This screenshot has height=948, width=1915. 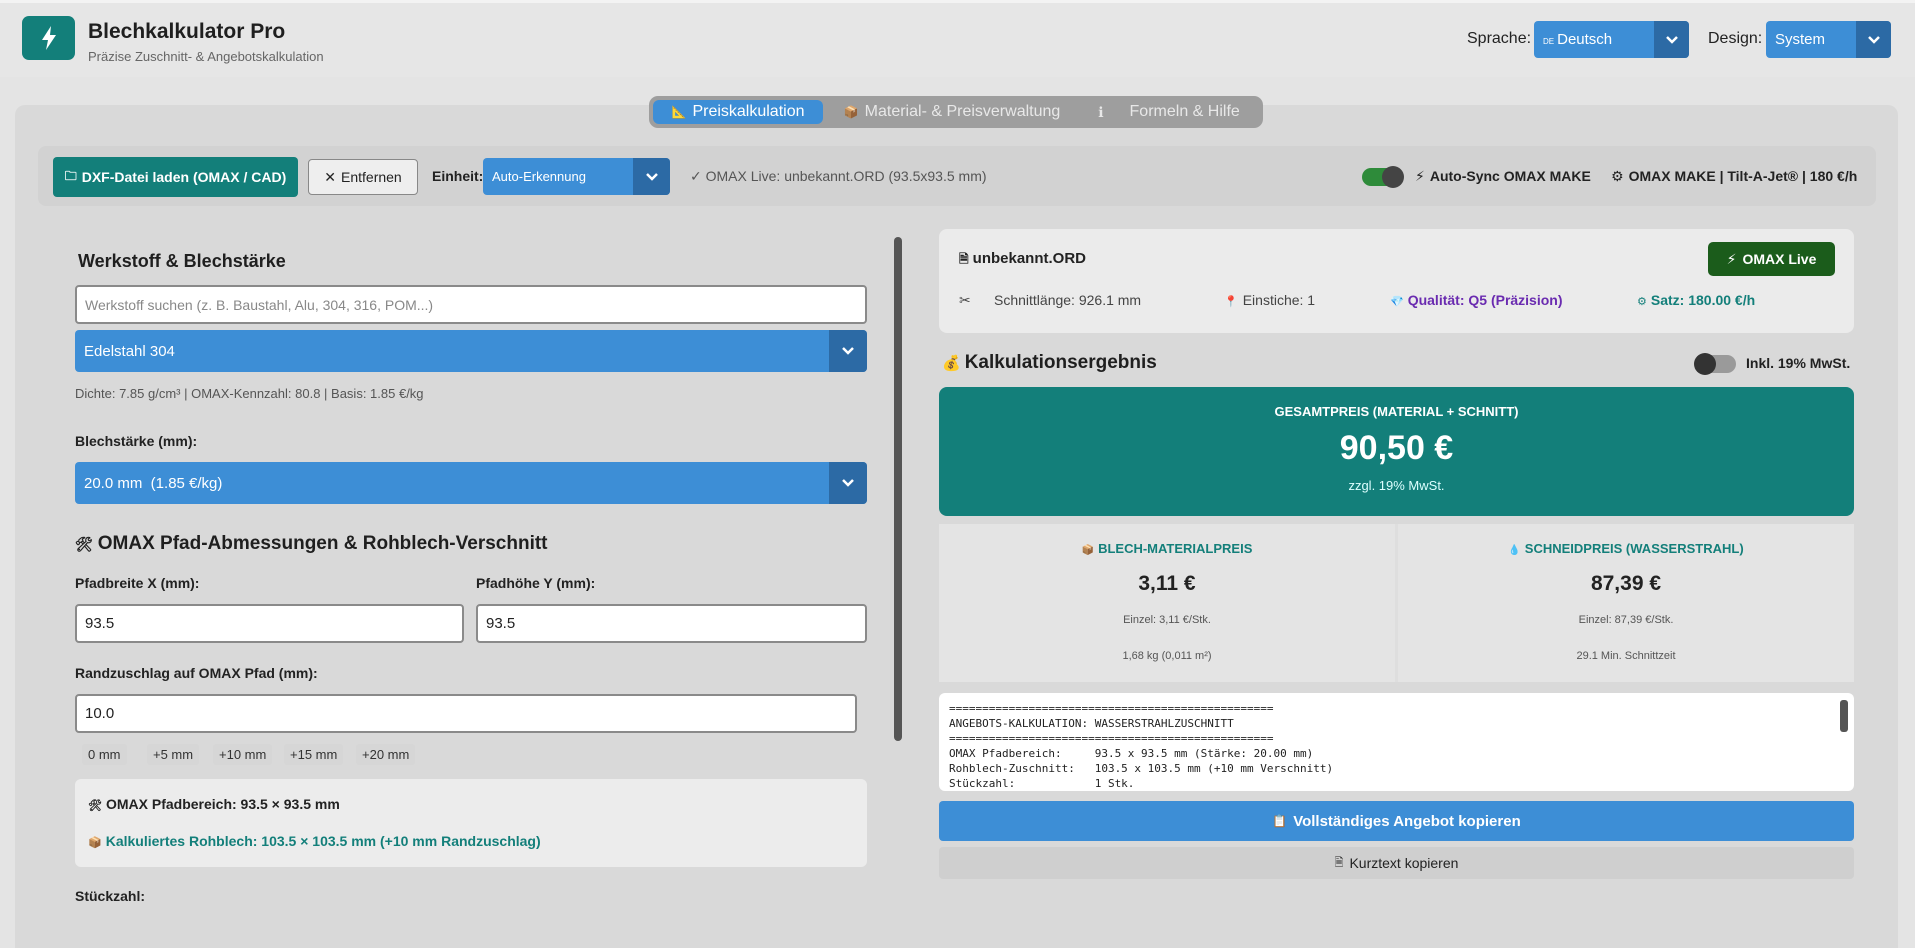 I want to click on flag-icon: DE, so click(x=1549, y=41).